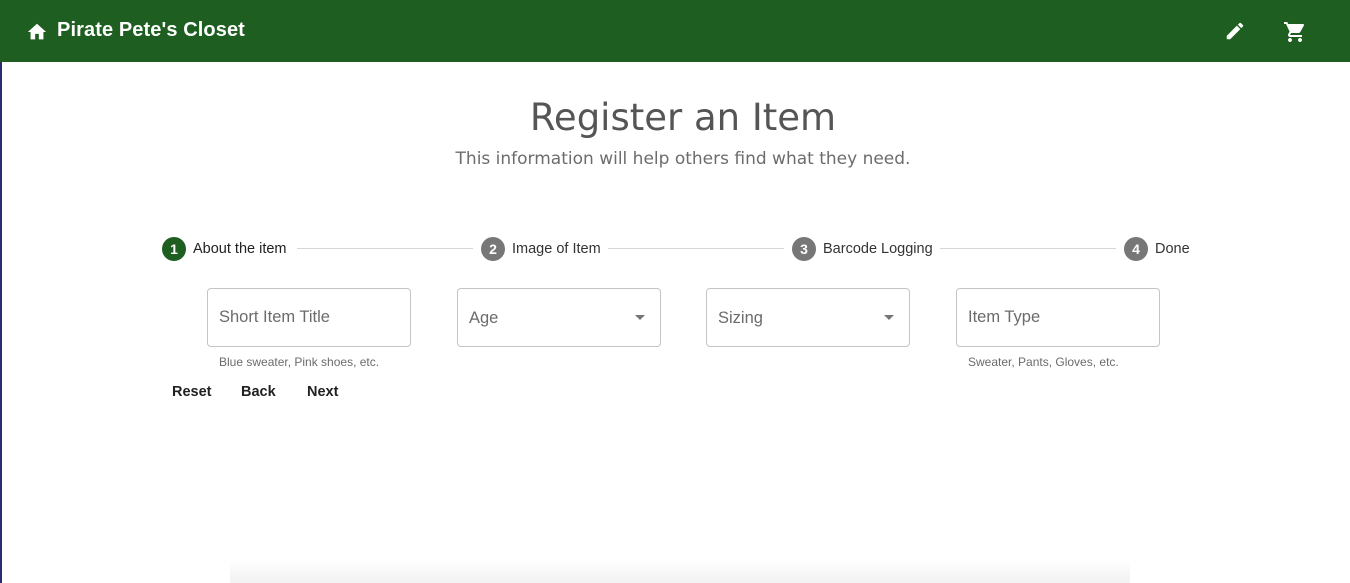  What do you see at coordinates (192, 392) in the screenshot?
I see `reset-button: Reset` at bounding box center [192, 392].